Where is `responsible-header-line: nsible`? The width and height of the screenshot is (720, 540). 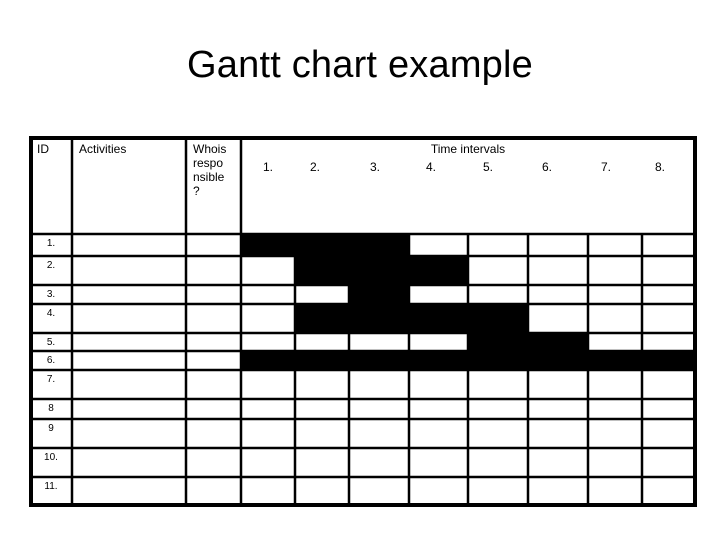
responsible-header-line: nsible is located at coordinates (209, 177).